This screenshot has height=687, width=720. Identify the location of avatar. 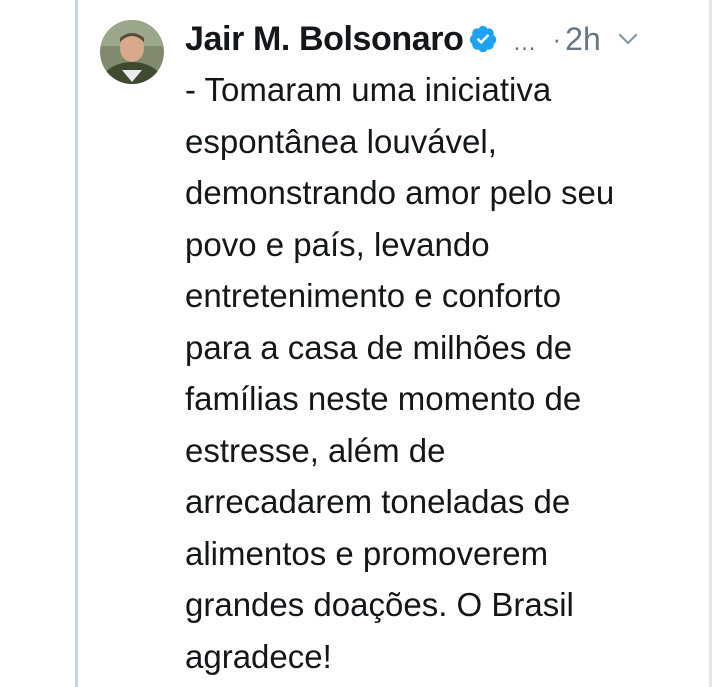
(132, 52).